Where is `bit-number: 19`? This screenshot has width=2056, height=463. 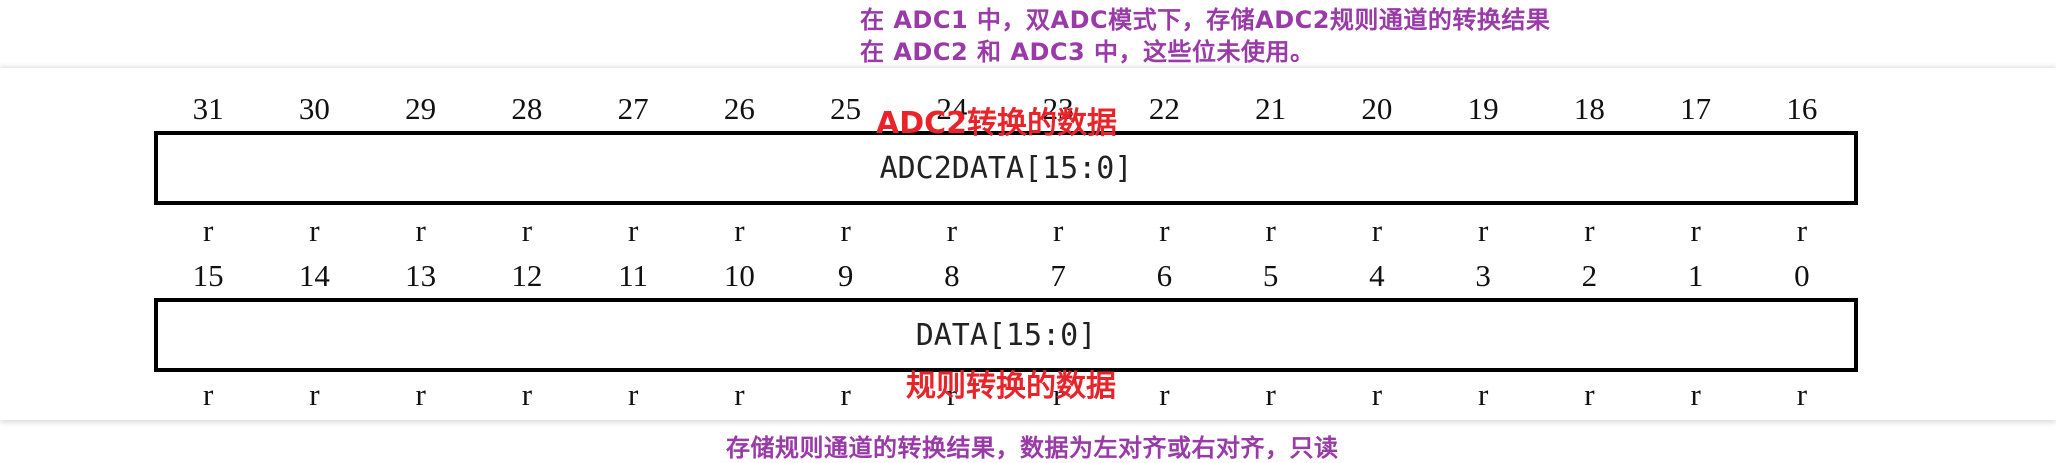
bit-number: 19 is located at coordinates (1483, 108).